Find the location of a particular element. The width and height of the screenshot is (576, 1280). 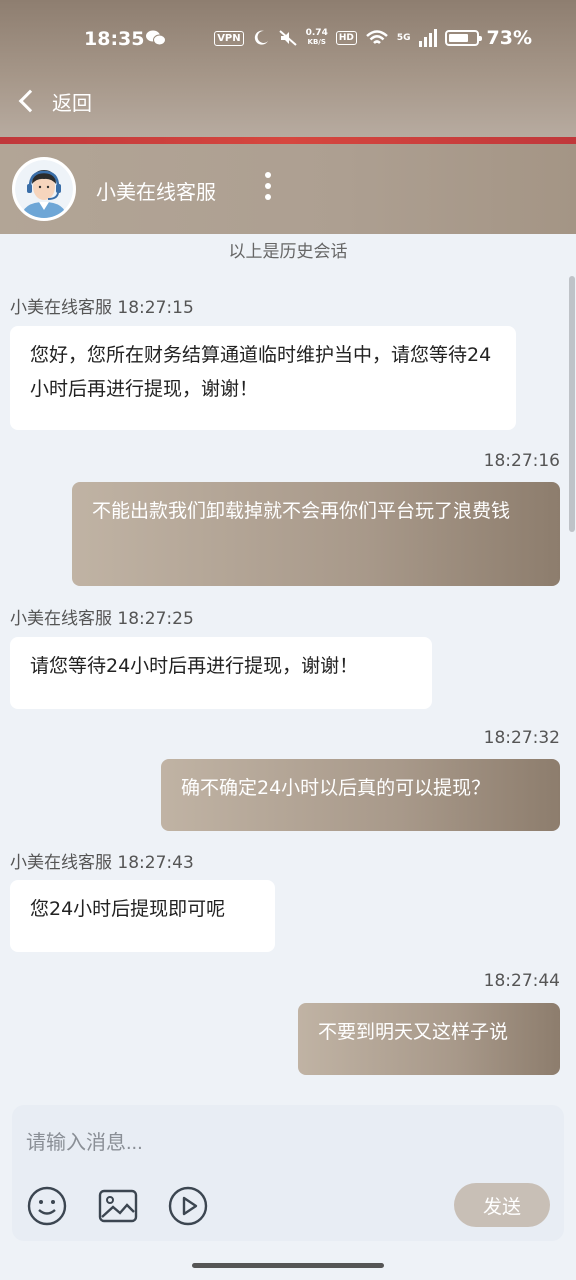

emoji-icon is located at coordinates (47, 1206).